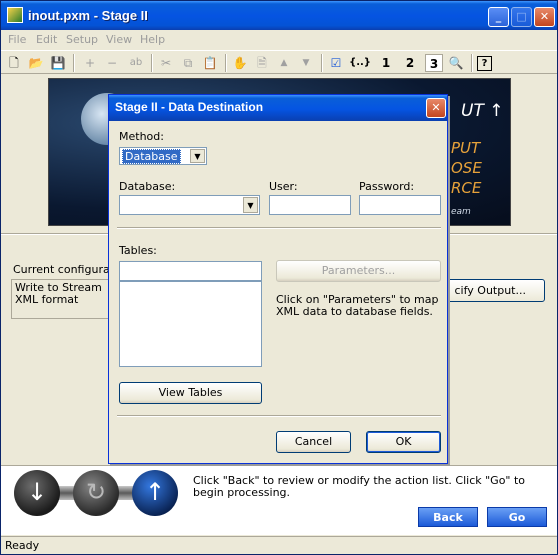 Image resolution: width=558 pixels, height=555 pixels. I want to click on rotate-icon: ↻, so click(96, 493).